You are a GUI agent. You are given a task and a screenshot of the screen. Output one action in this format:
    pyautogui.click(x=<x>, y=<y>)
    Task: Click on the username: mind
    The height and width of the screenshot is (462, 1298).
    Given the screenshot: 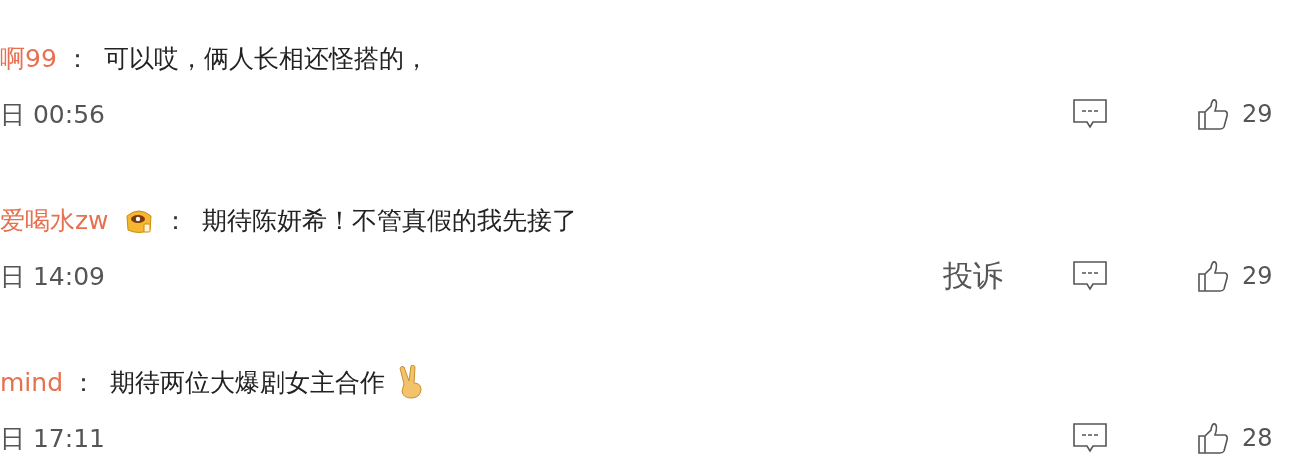 What is the action you would take?
    pyautogui.click(x=31, y=382)
    